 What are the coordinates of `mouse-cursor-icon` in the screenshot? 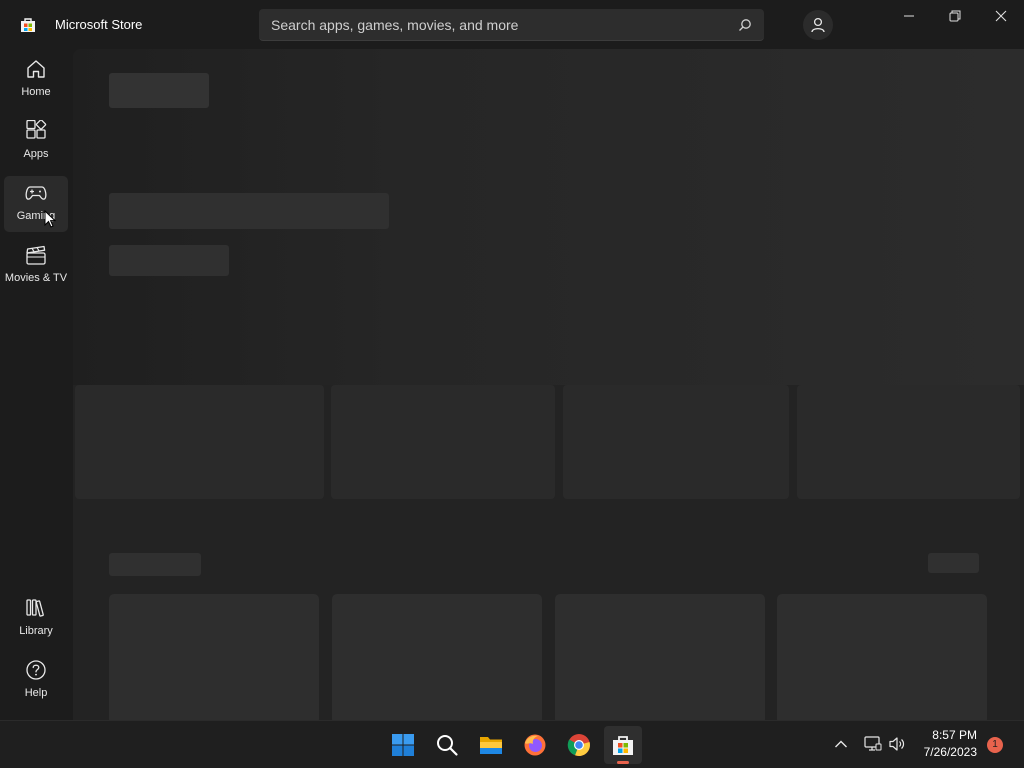 It's located at (50, 219).